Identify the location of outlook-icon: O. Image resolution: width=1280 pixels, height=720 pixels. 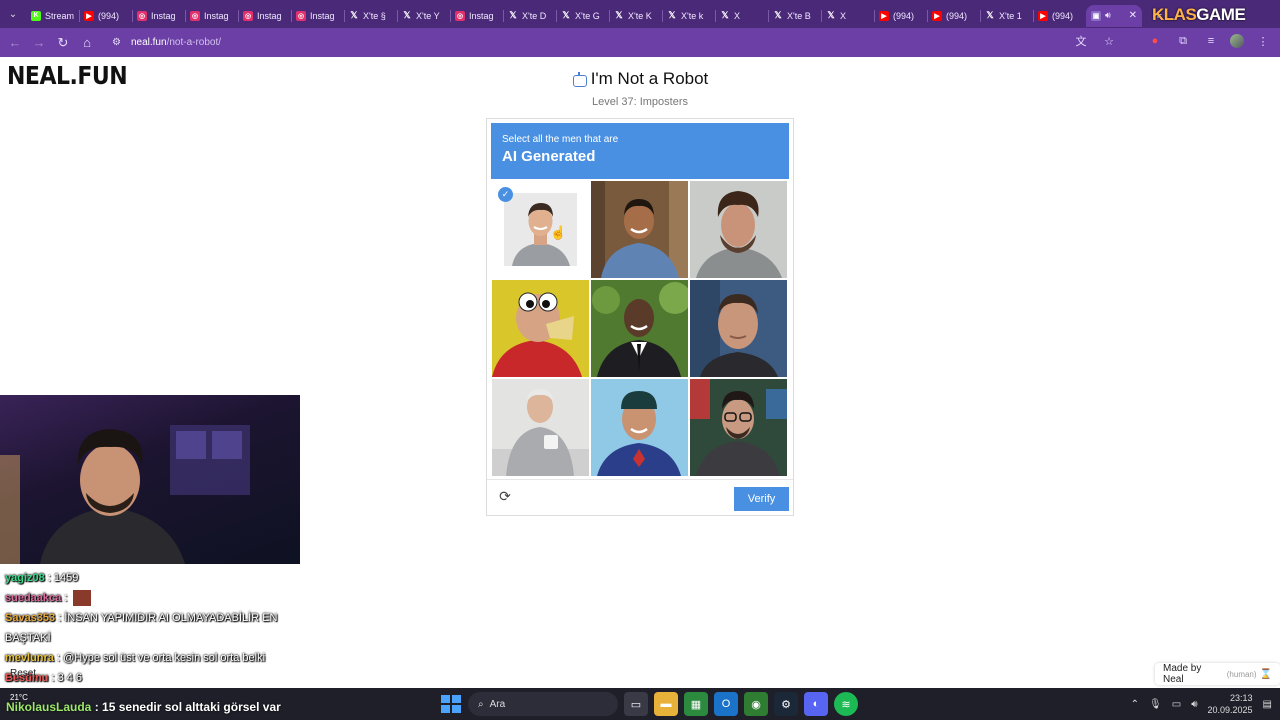
(726, 704).